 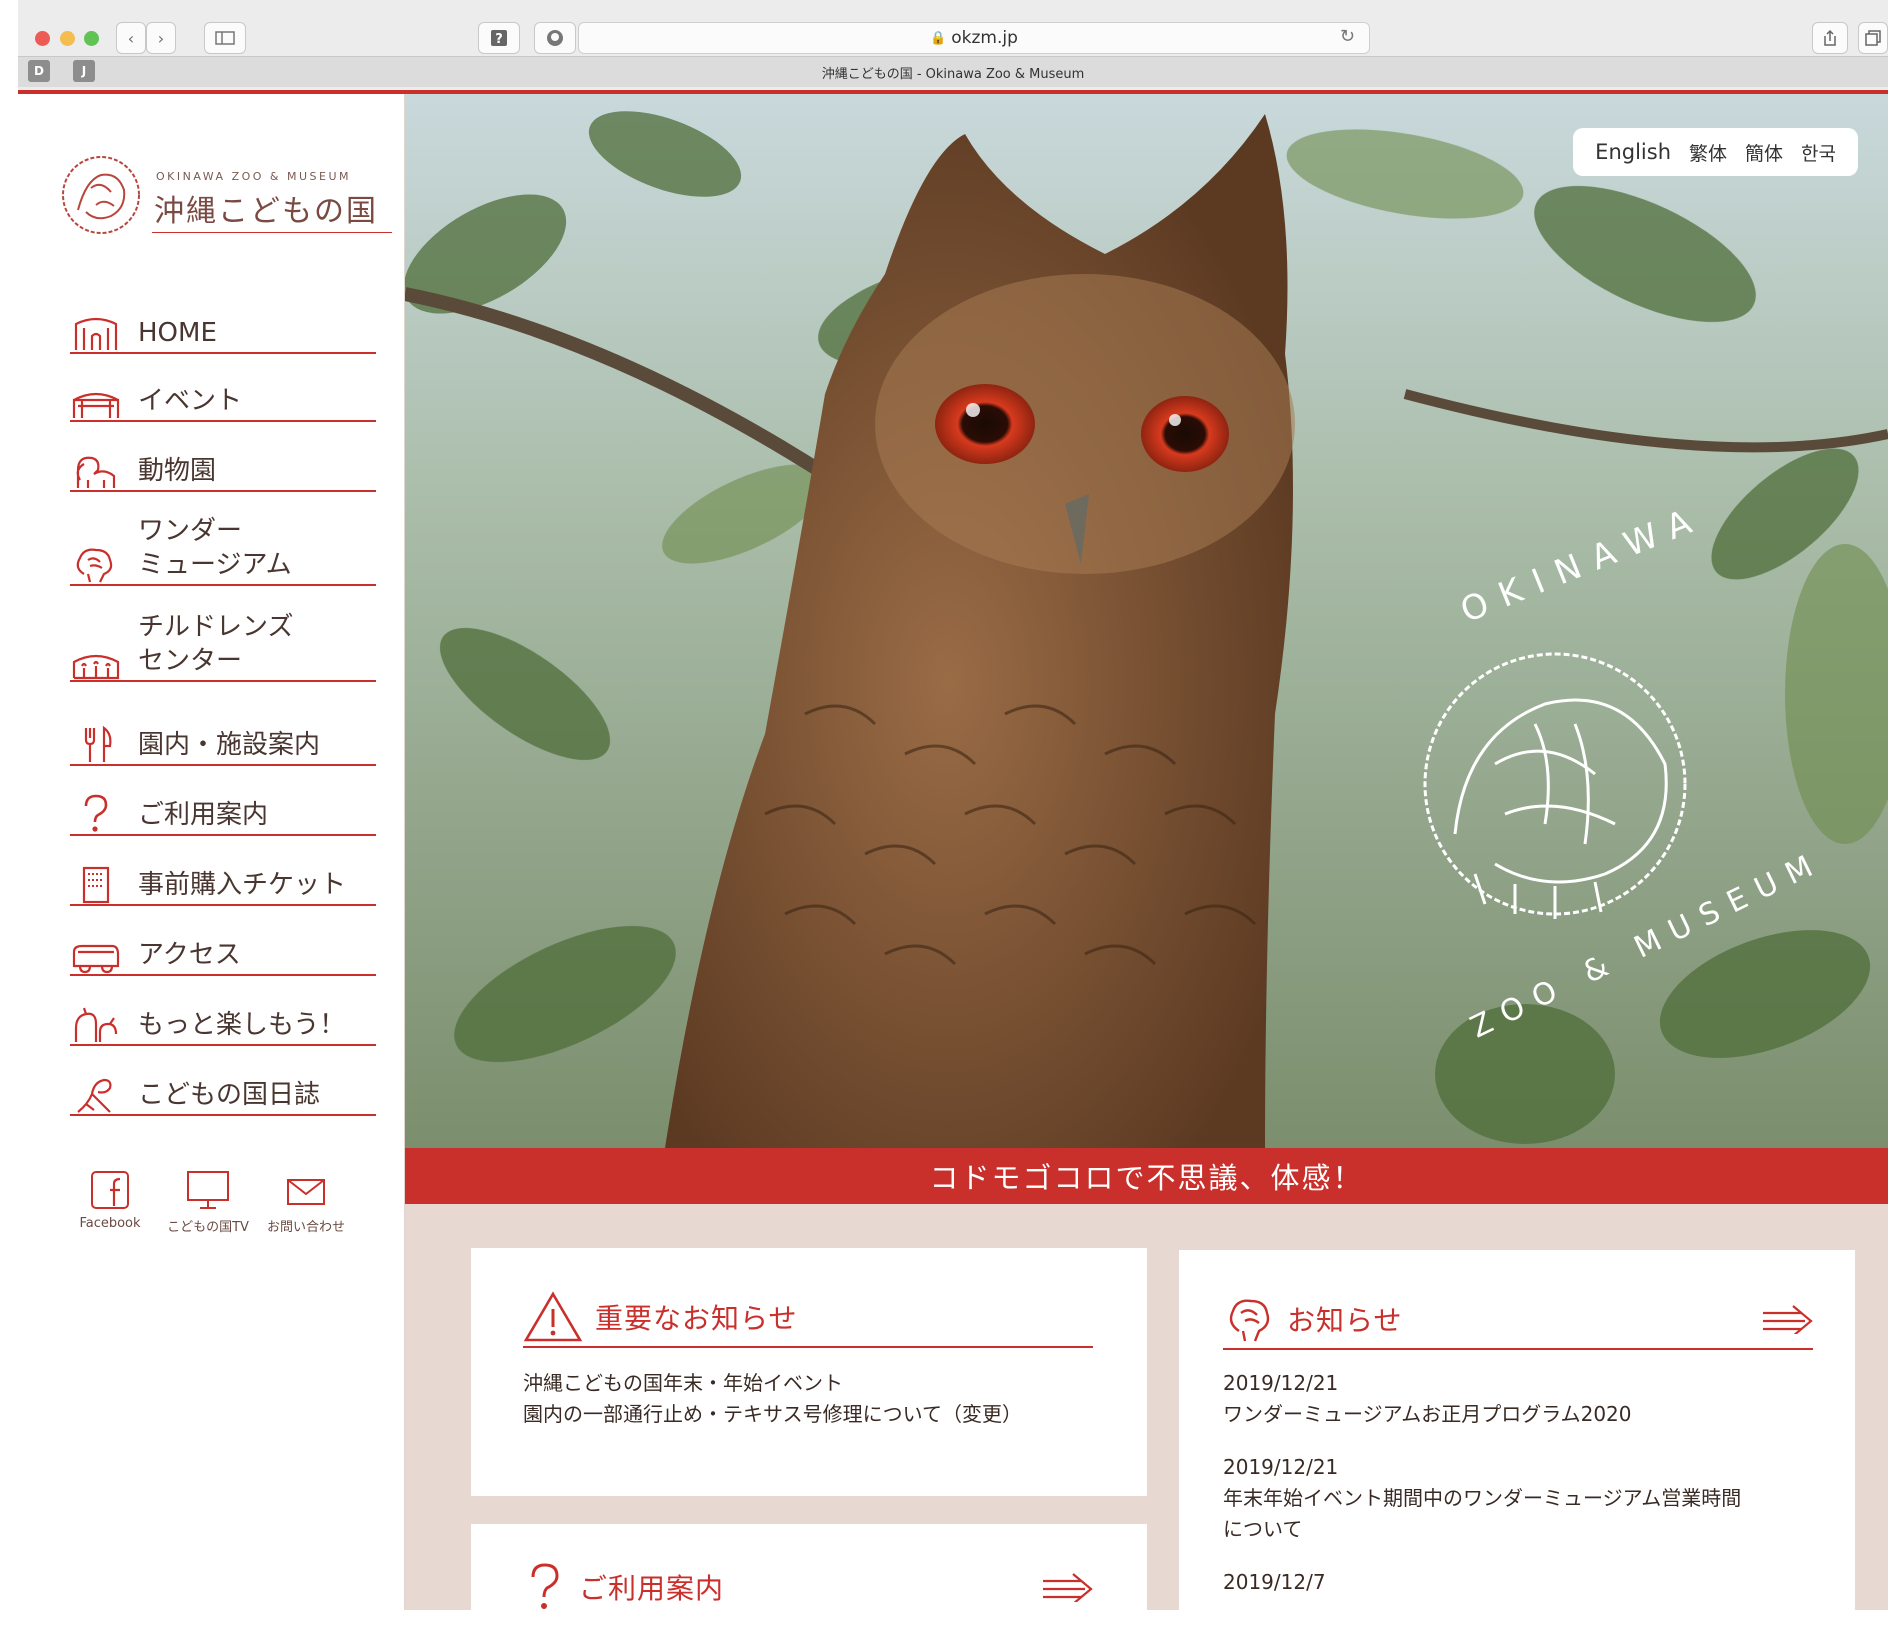 I want to click on help-icon: ?, so click(x=499, y=38).